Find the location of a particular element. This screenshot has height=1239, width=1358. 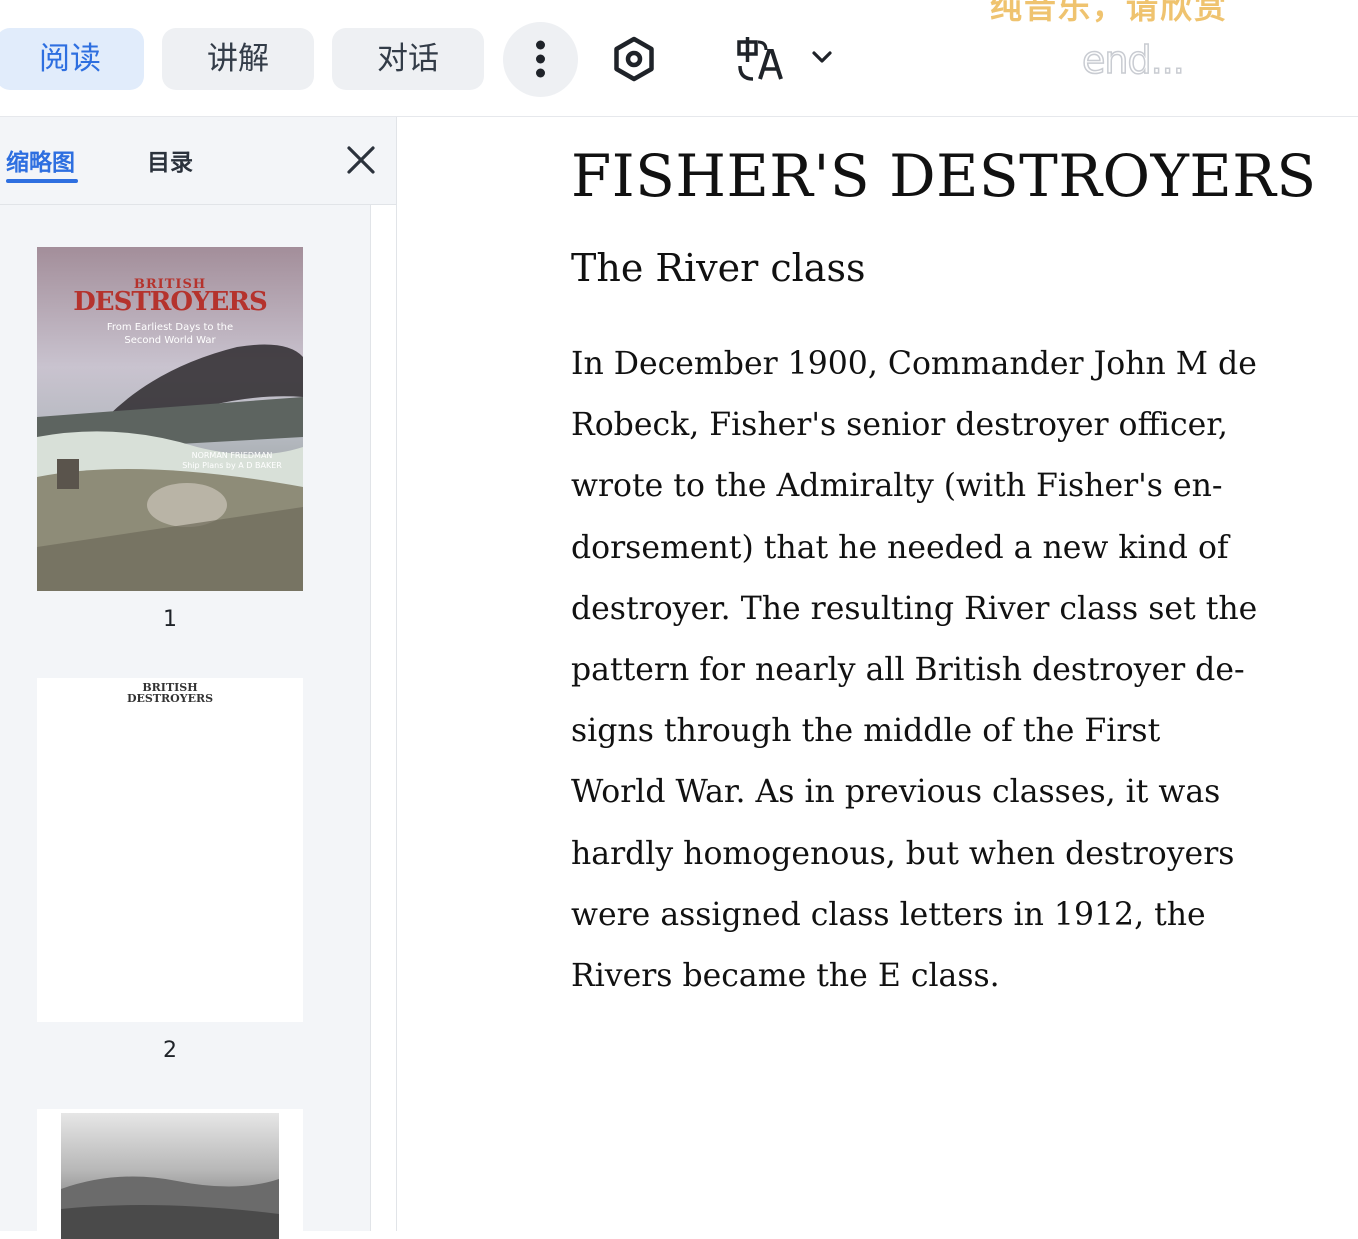

chevron-down-icon is located at coordinates (822, 58).